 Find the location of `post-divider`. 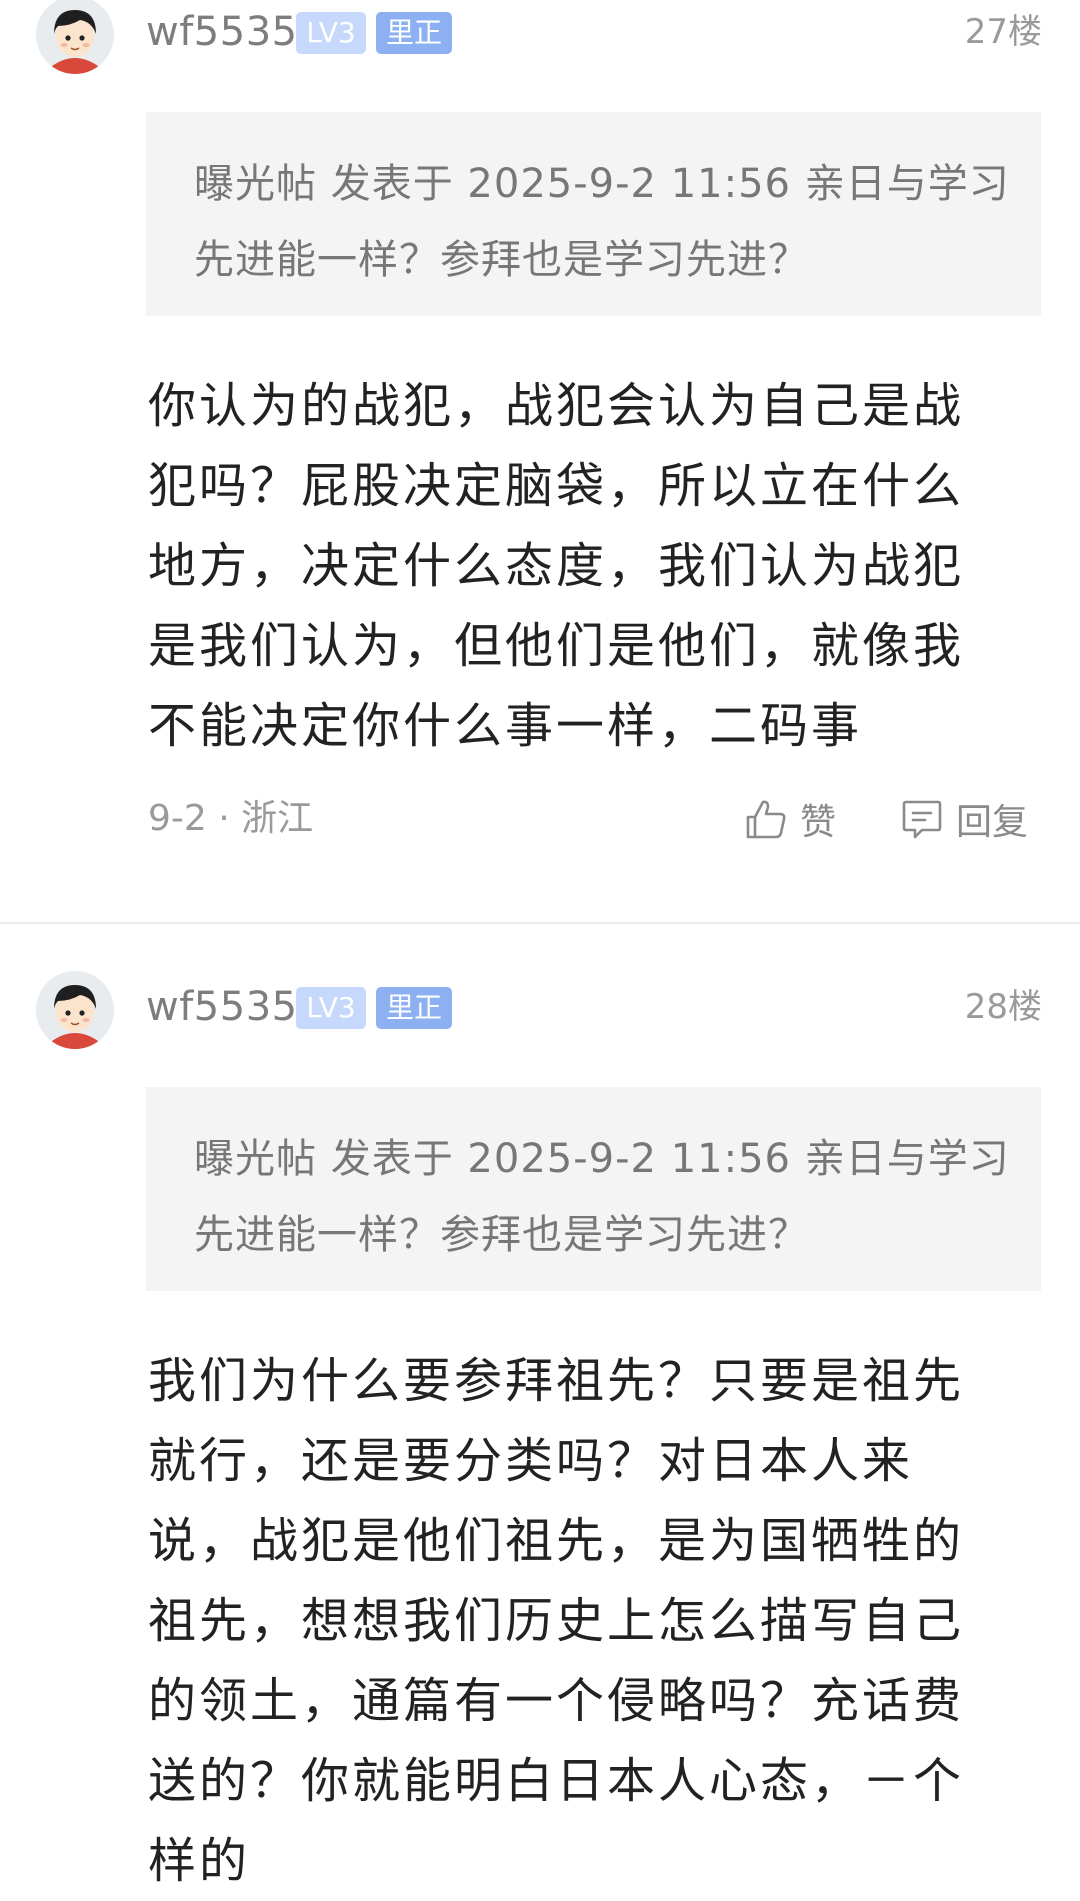

post-divider is located at coordinates (540, 923).